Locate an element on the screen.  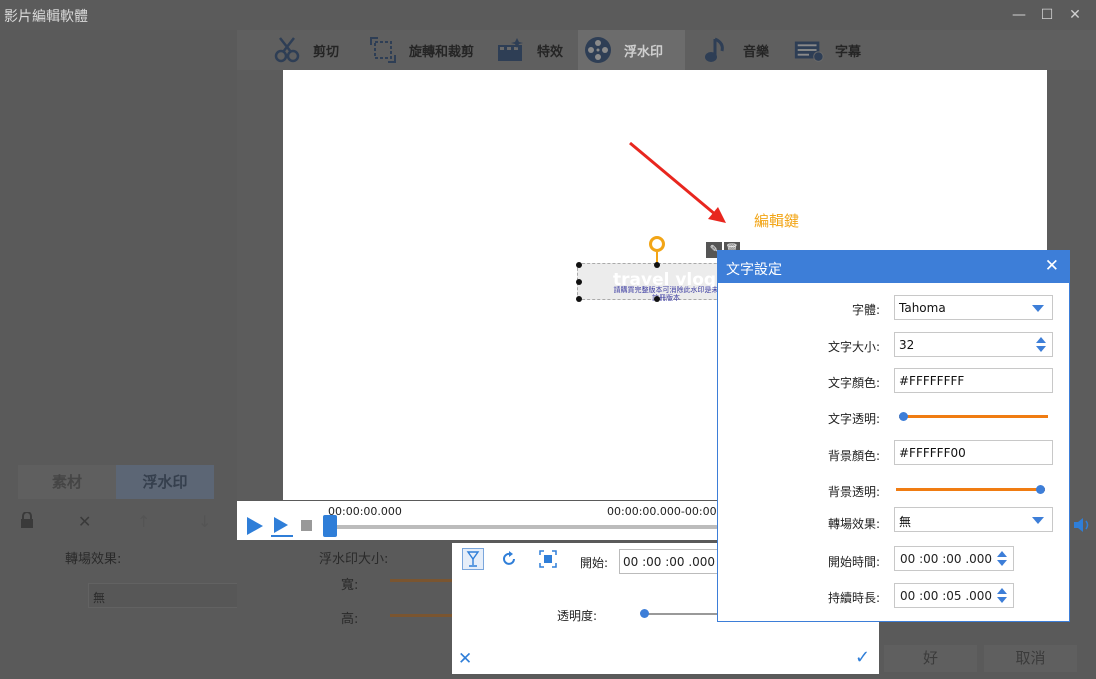
tab-cut-label: 剪切 is located at coordinates (326, 52).